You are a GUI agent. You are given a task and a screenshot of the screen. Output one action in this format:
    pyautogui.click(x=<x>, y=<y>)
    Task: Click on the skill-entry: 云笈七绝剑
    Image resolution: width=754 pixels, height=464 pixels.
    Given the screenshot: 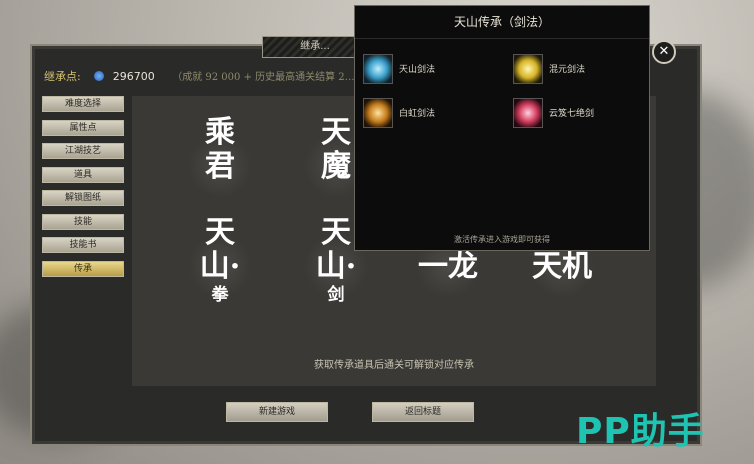 What is the action you would take?
    pyautogui.click(x=578, y=113)
    